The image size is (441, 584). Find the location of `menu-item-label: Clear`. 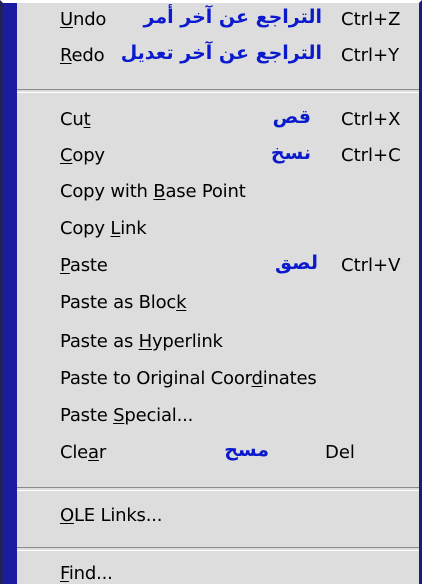

menu-item-label: Clear is located at coordinates (83, 452).